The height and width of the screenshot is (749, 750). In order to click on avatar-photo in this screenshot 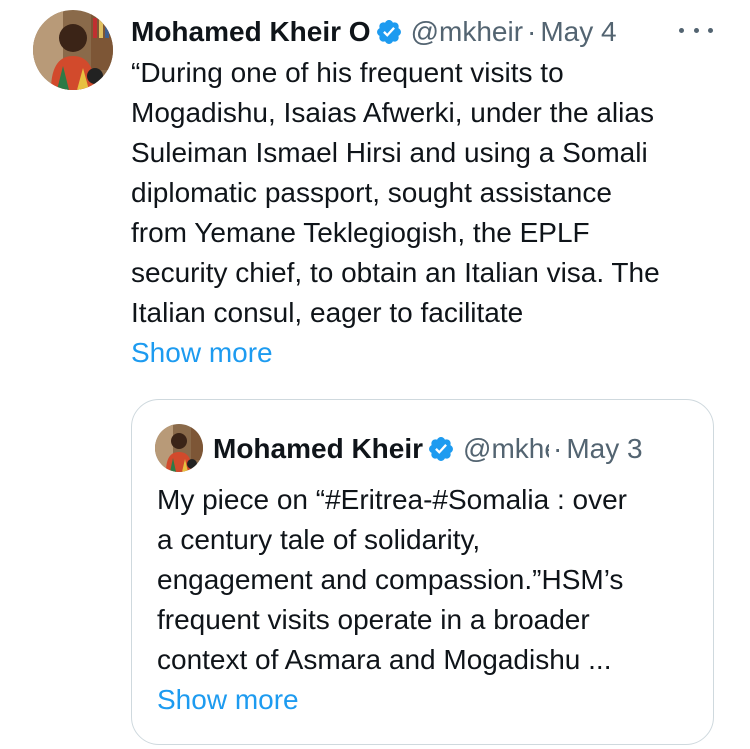, I will do `click(73, 50)`.